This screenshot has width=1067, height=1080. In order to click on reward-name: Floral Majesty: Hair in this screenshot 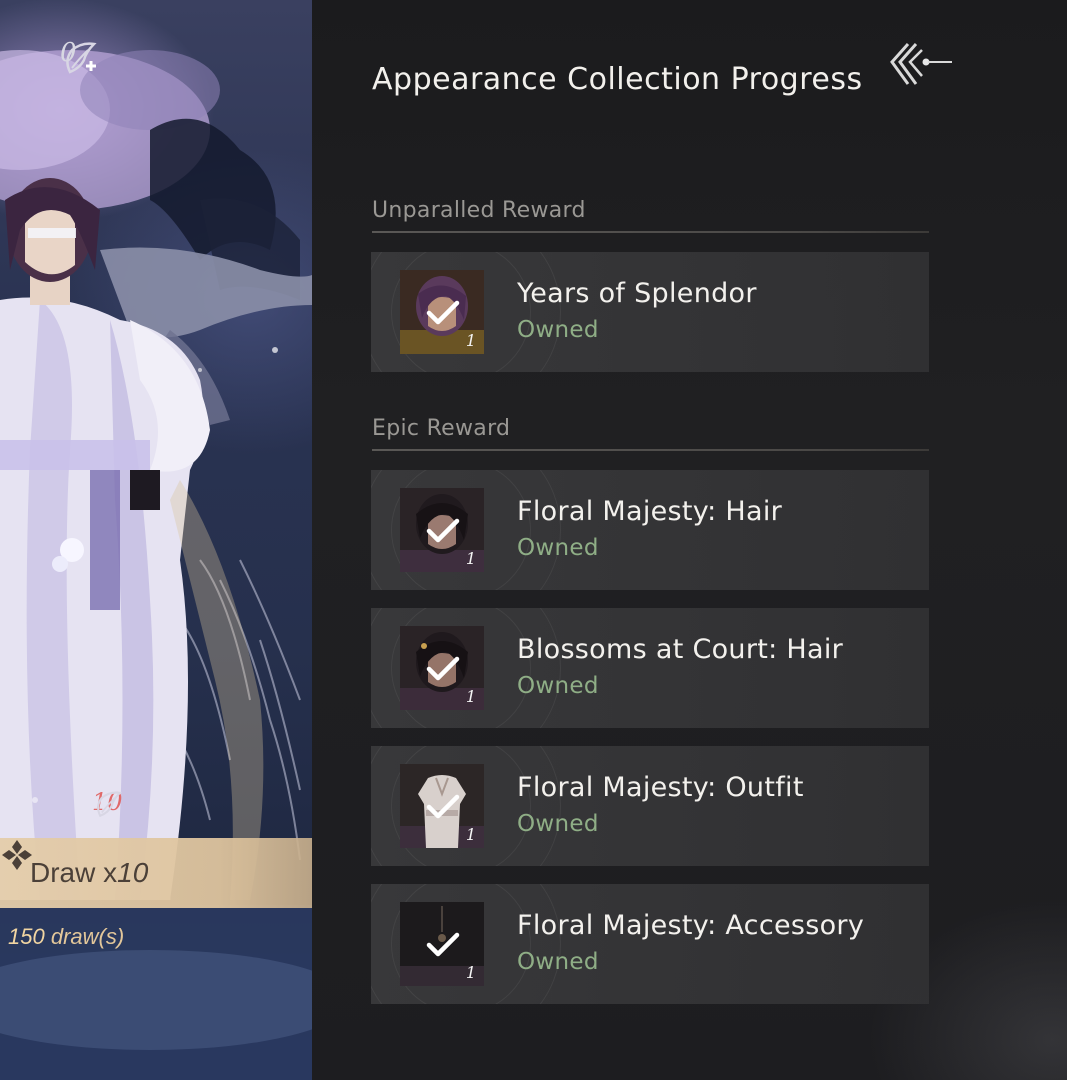, I will do `click(650, 511)`.